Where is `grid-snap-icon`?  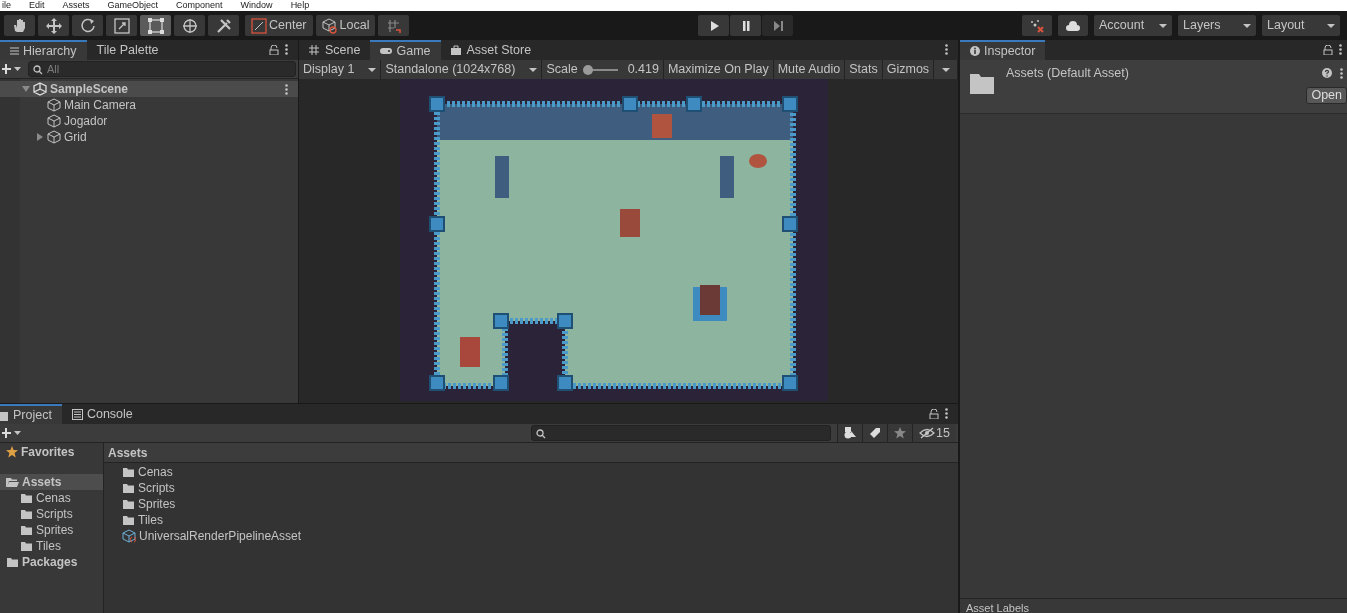
grid-snap-icon is located at coordinates (393, 25).